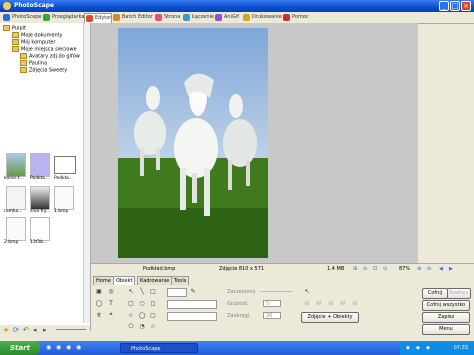 The image size is (474, 355). Describe the element at coordinates (23, 63) in the screenshot. I see `folder-icon` at that location.